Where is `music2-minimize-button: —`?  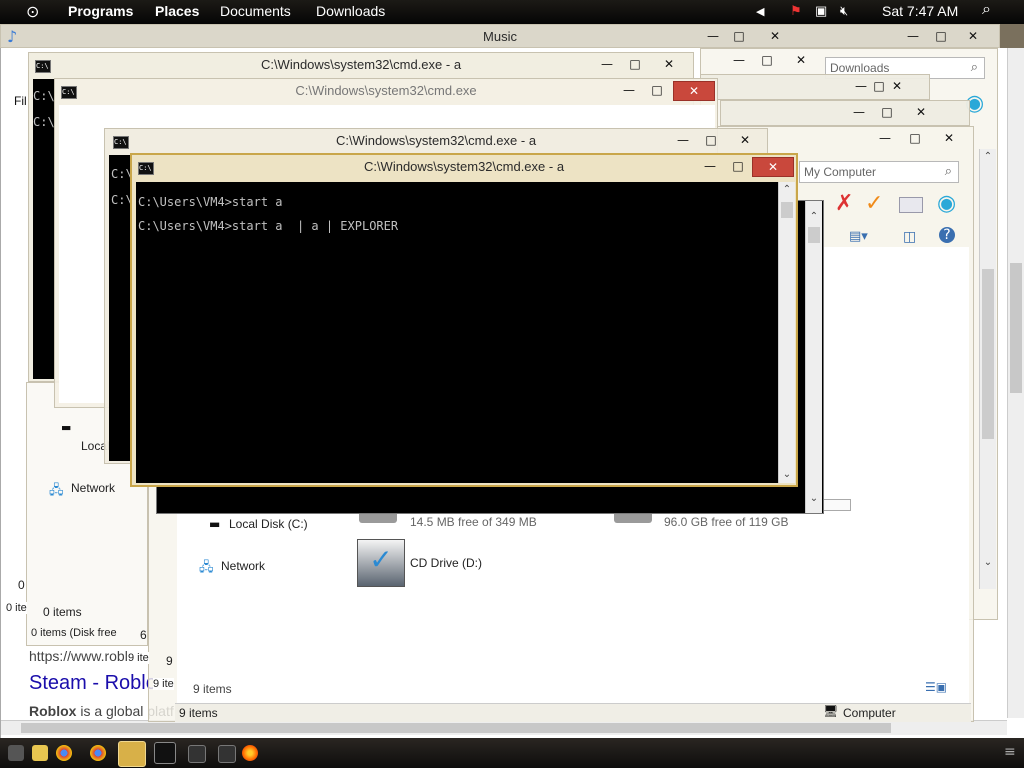
music2-minimize-button: — is located at coordinates (913, 36).